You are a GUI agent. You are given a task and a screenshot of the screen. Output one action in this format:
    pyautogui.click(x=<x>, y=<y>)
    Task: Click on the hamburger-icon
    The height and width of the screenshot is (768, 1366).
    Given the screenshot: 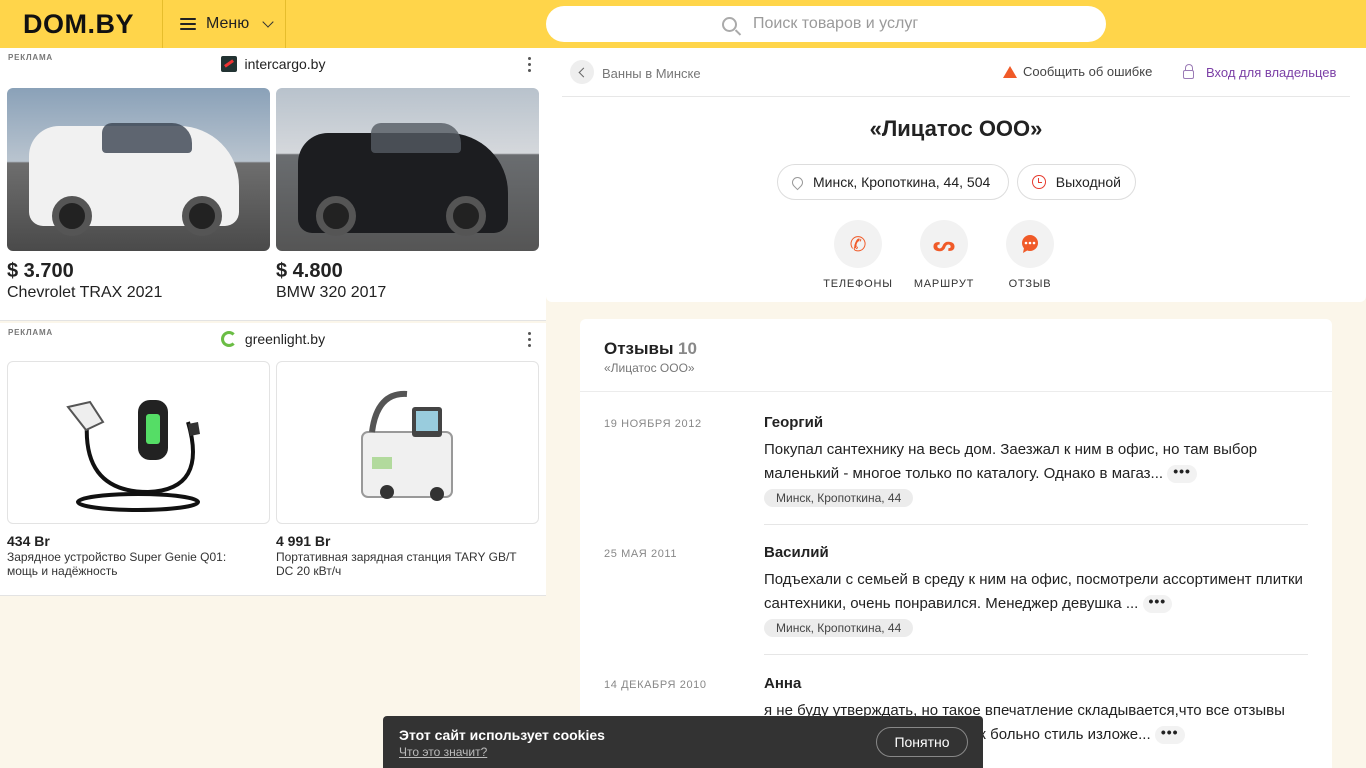 What is the action you would take?
    pyautogui.click(x=188, y=24)
    